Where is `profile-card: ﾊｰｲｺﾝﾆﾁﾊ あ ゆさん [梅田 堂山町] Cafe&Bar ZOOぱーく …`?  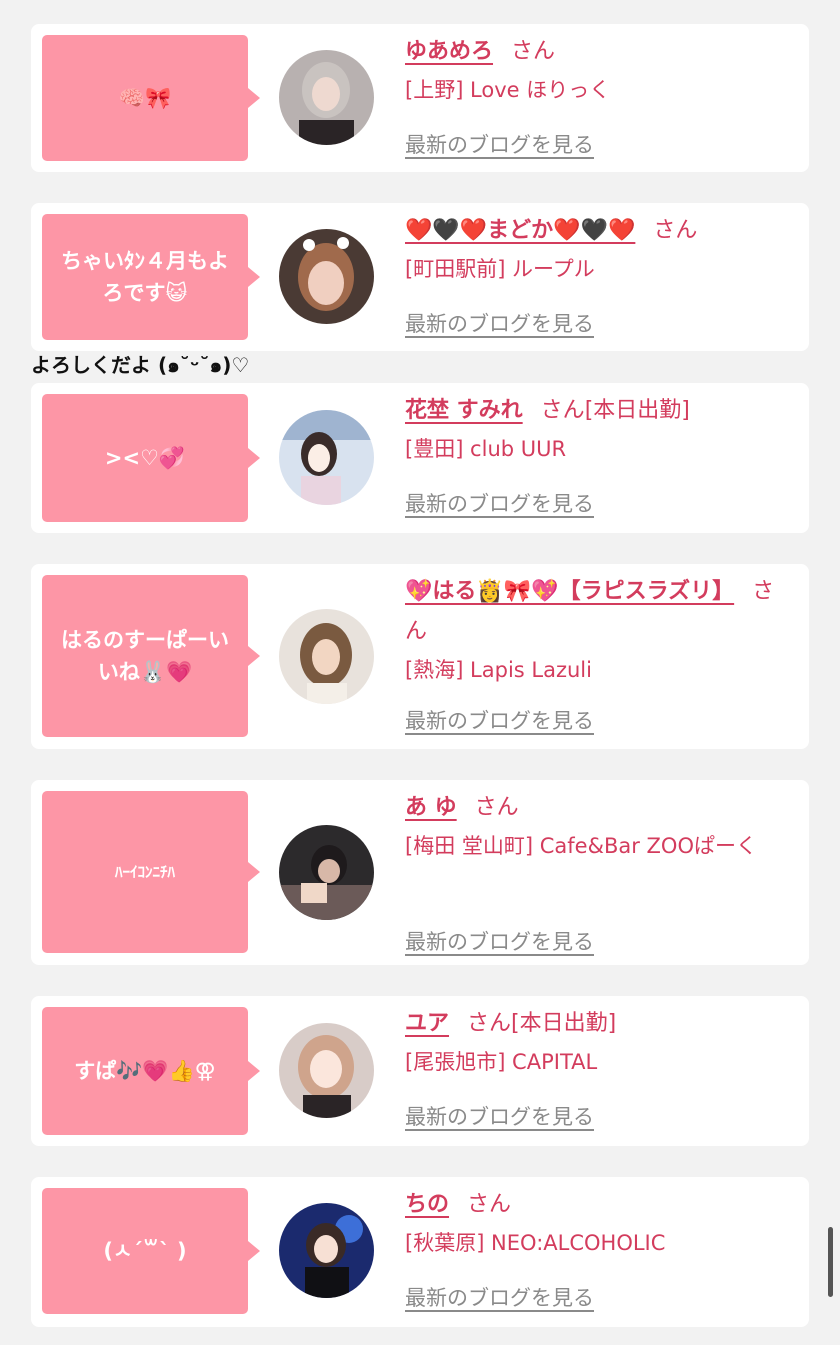 profile-card: ﾊｰｲｺﾝﾆﾁﾊ あ ゆさん [梅田 堂山町] Cafe&Bar ZOOぱーく … is located at coordinates (420, 872).